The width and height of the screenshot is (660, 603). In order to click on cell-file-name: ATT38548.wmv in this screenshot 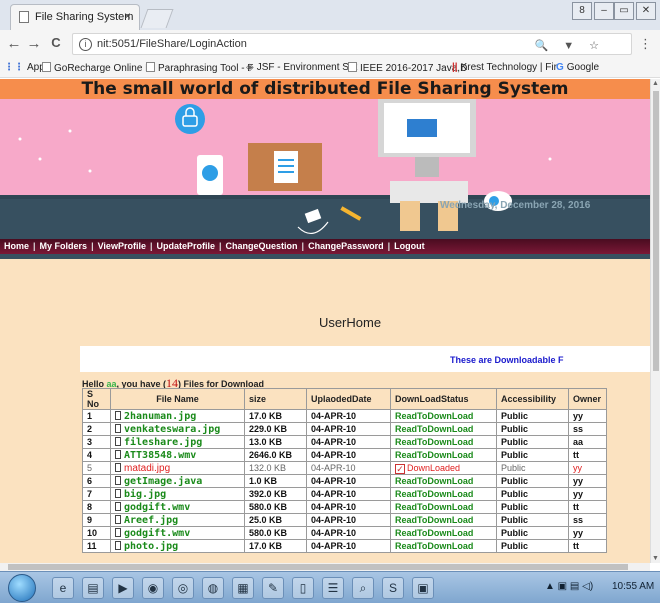, I will do `click(177, 455)`.